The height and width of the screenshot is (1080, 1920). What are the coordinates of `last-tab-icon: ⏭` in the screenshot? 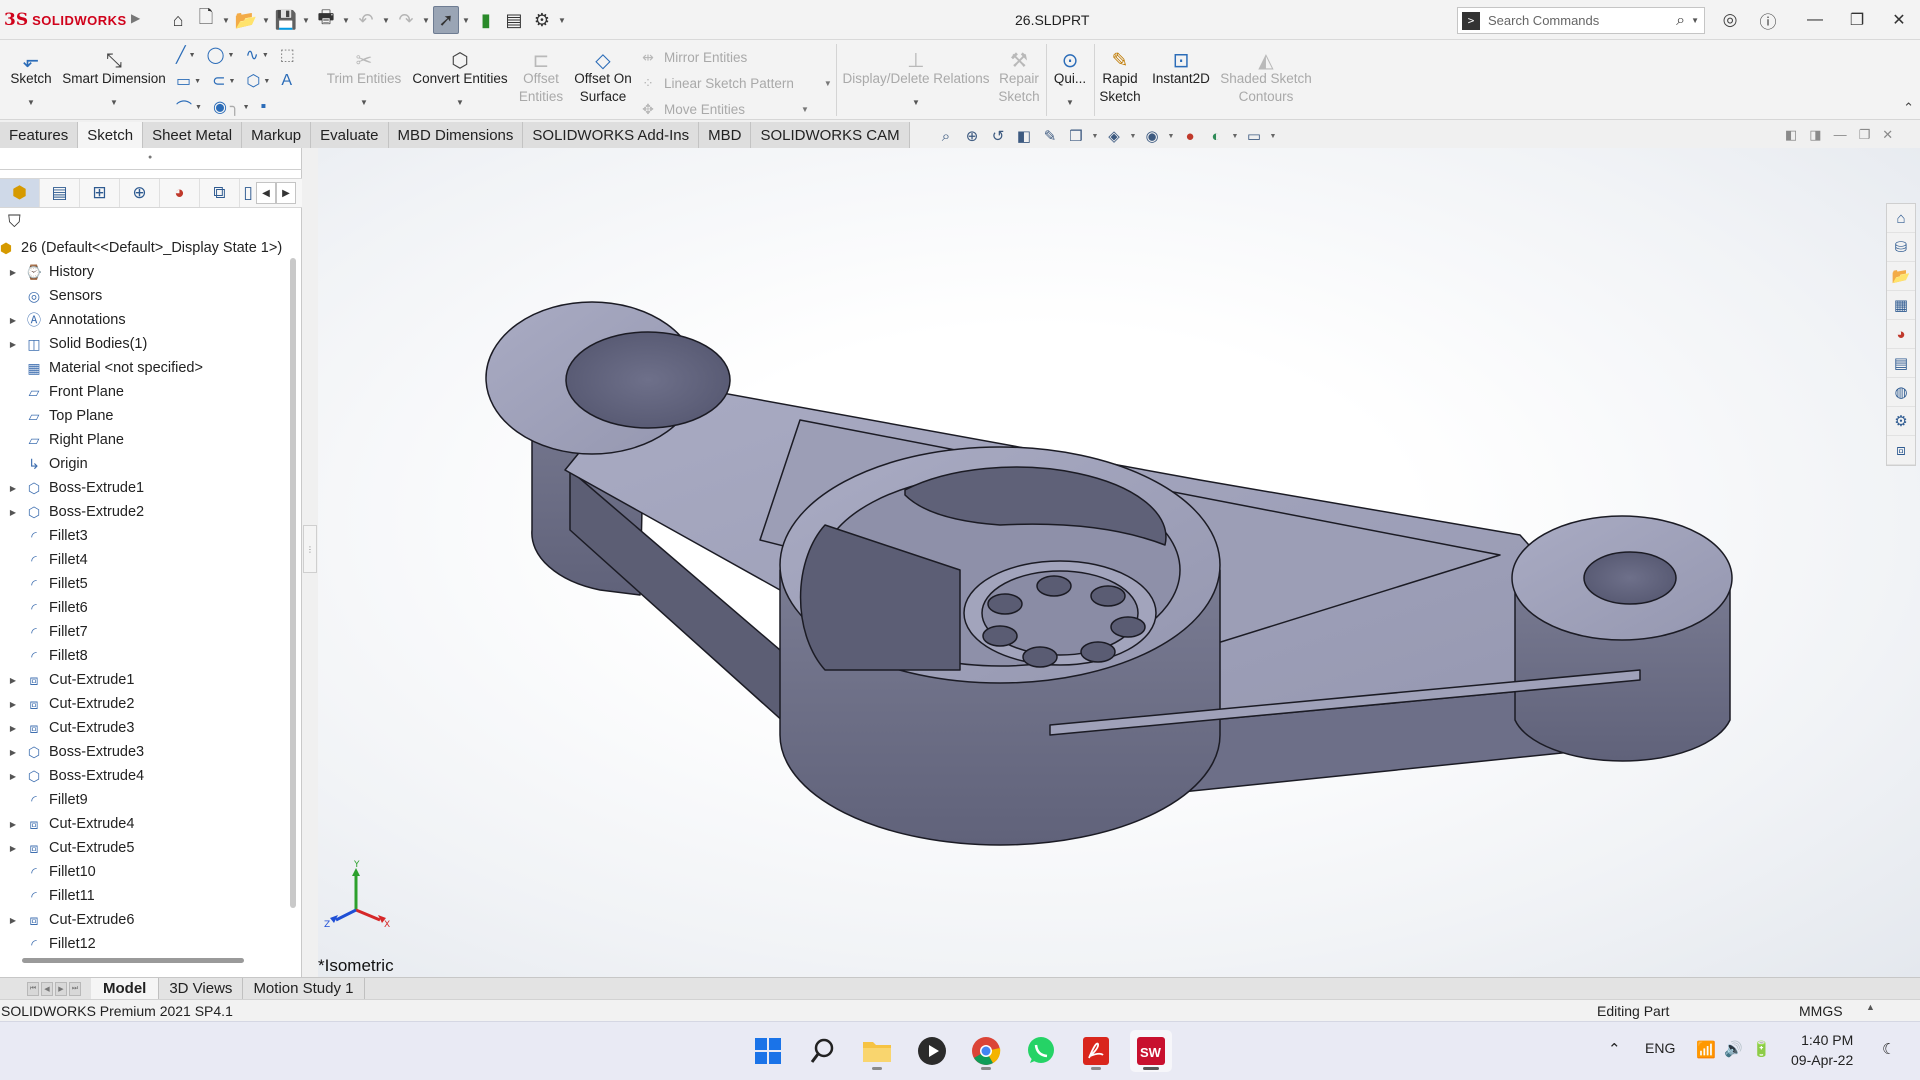 It's located at (75, 988).